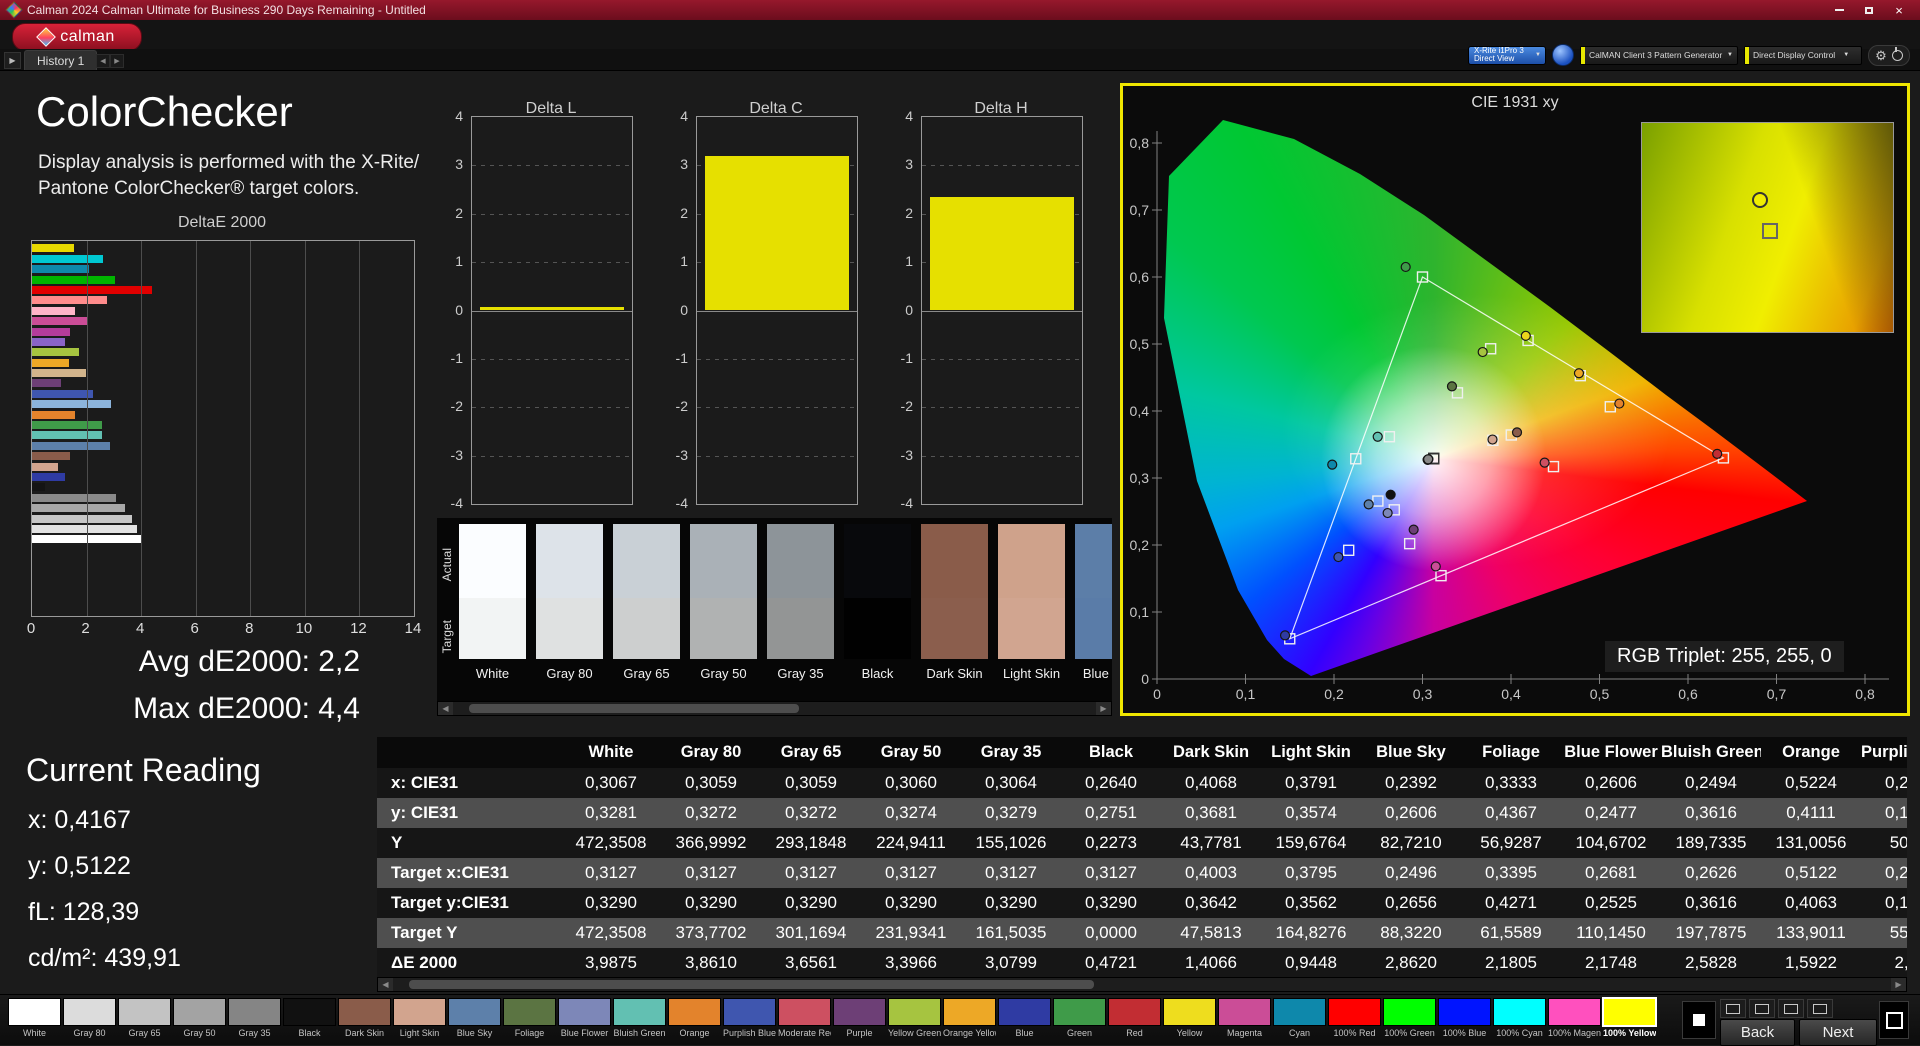 The width and height of the screenshot is (1920, 1046). I want to click on patch-label: Red, so click(1134, 1033).